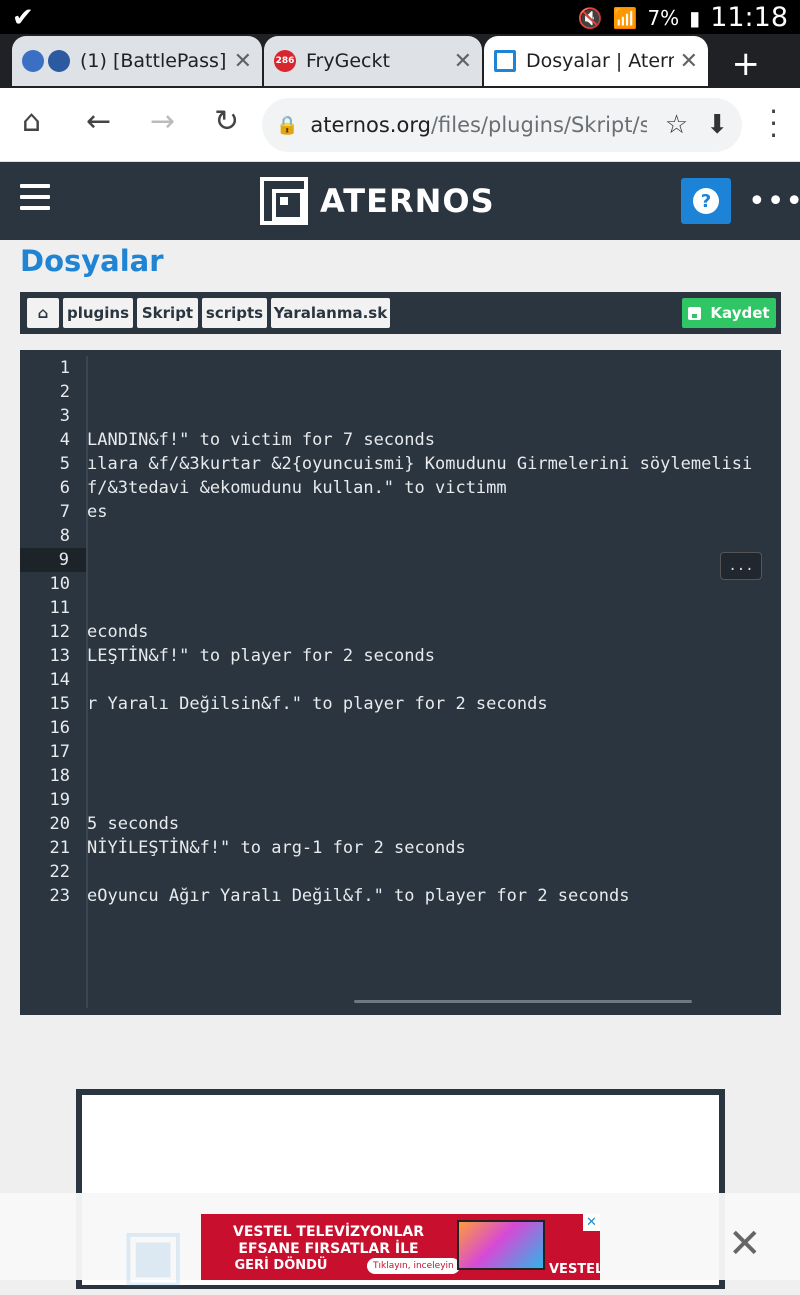 Image resolution: width=800 pixels, height=1295 pixels. Describe the element at coordinates (64, 512) in the screenshot. I see `line-number: 7` at that location.